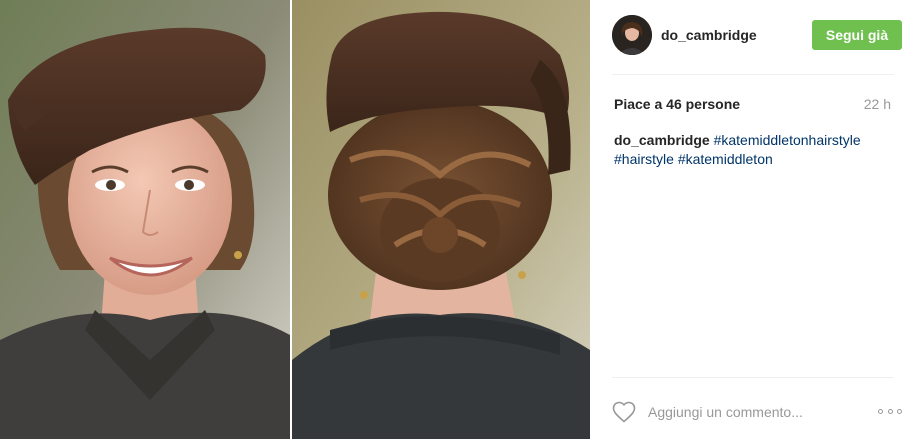 Image resolution: width=903 pixels, height=439 pixels. I want to click on likes-row: Piace a 46 persone 22 h, so click(752, 104).